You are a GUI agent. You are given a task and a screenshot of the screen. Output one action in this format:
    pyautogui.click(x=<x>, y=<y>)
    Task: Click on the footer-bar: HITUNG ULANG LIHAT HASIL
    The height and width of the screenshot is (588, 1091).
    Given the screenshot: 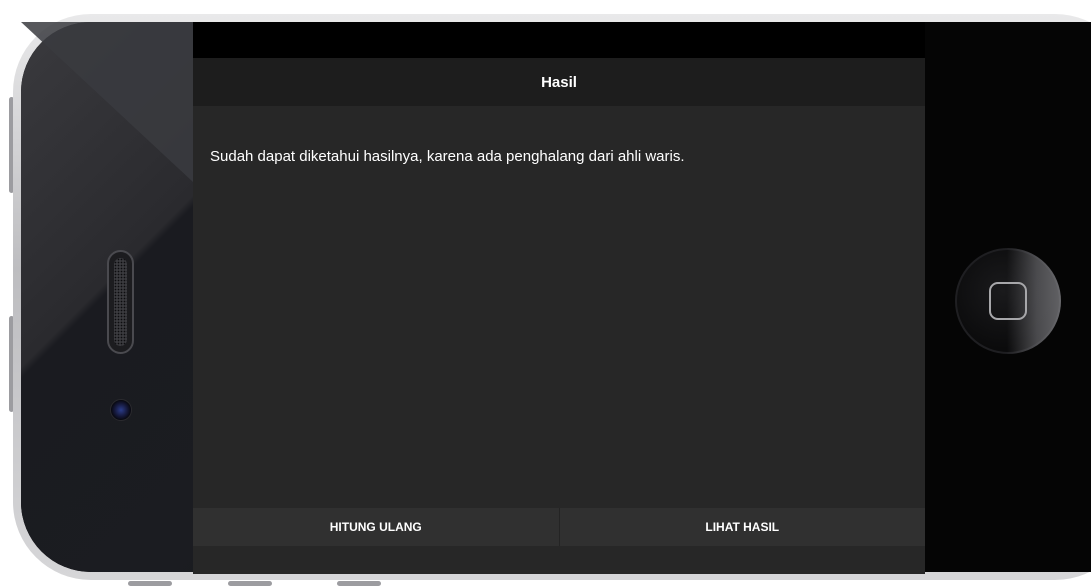 What is the action you would take?
    pyautogui.click(x=559, y=527)
    